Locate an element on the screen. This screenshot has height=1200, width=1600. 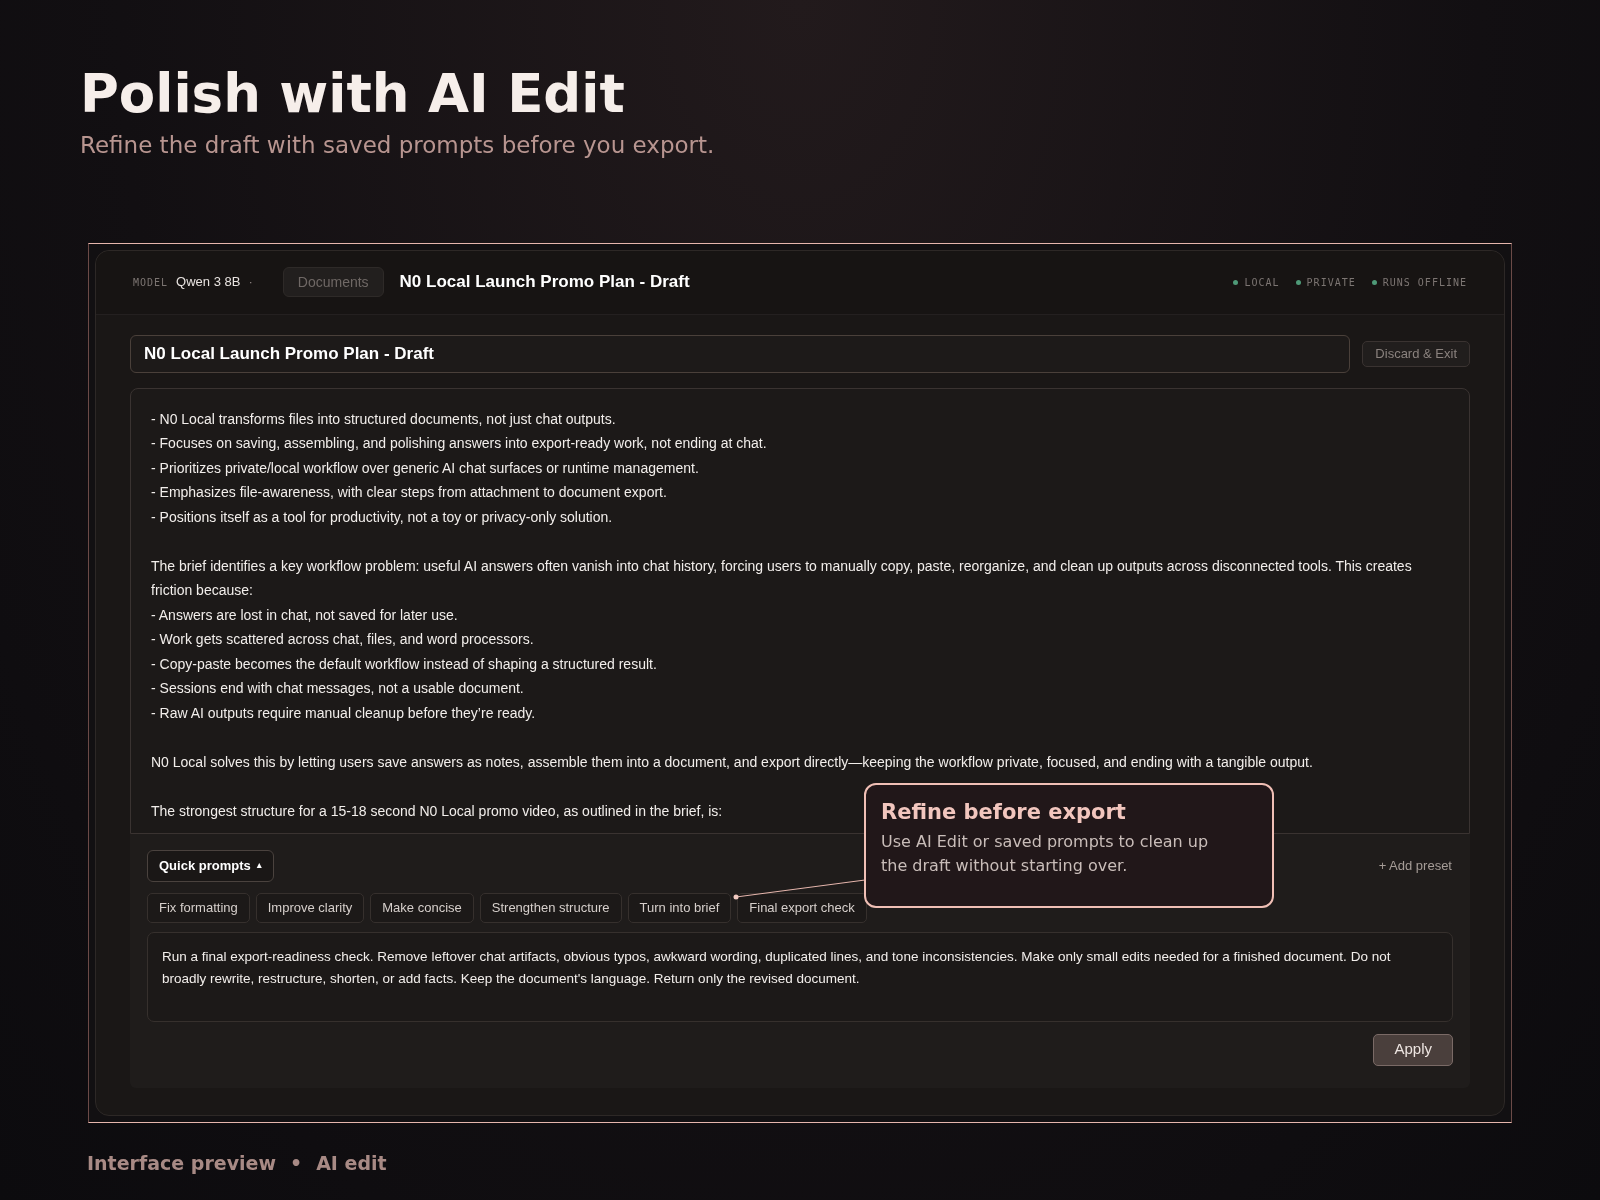
model-selector: Qwen 3 8B · is located at coordinates (214, 282).